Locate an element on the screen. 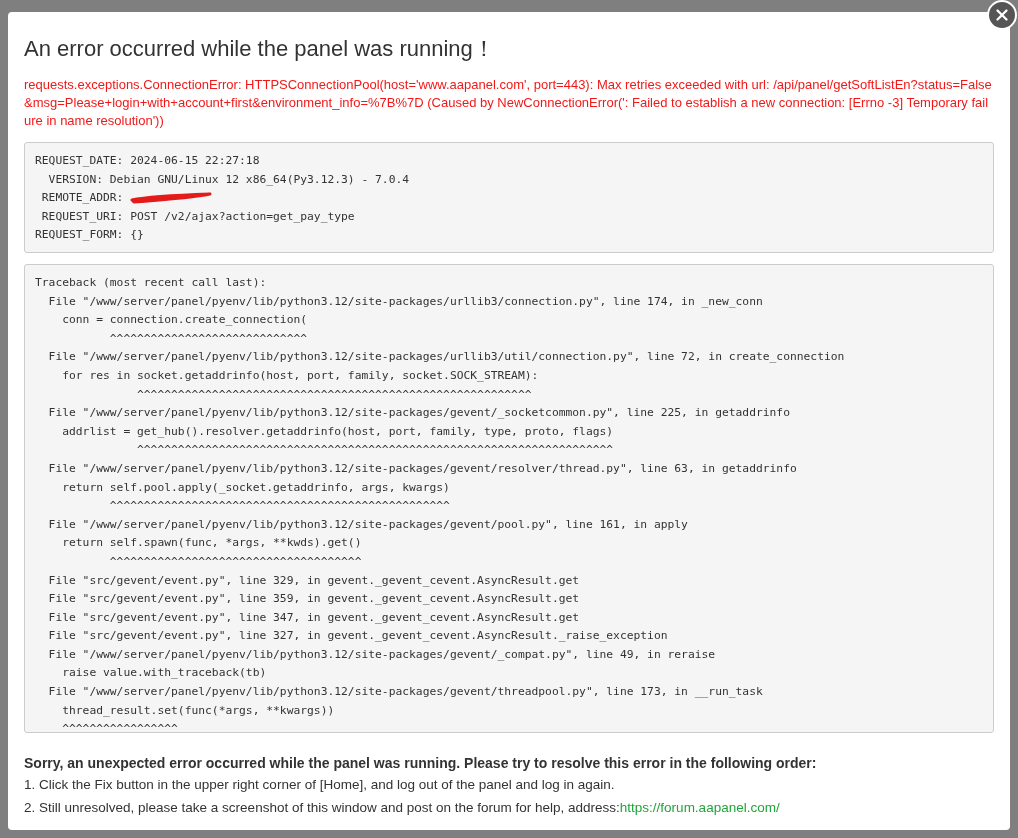 The height and width of the screenshot is (838, 1018). traceback-line: File "/www/server/panel/pyenv/lib/python3.12/site-packages/urllib3/connection.py", line 174, in _new_conn is located at coordinates (405, 301).